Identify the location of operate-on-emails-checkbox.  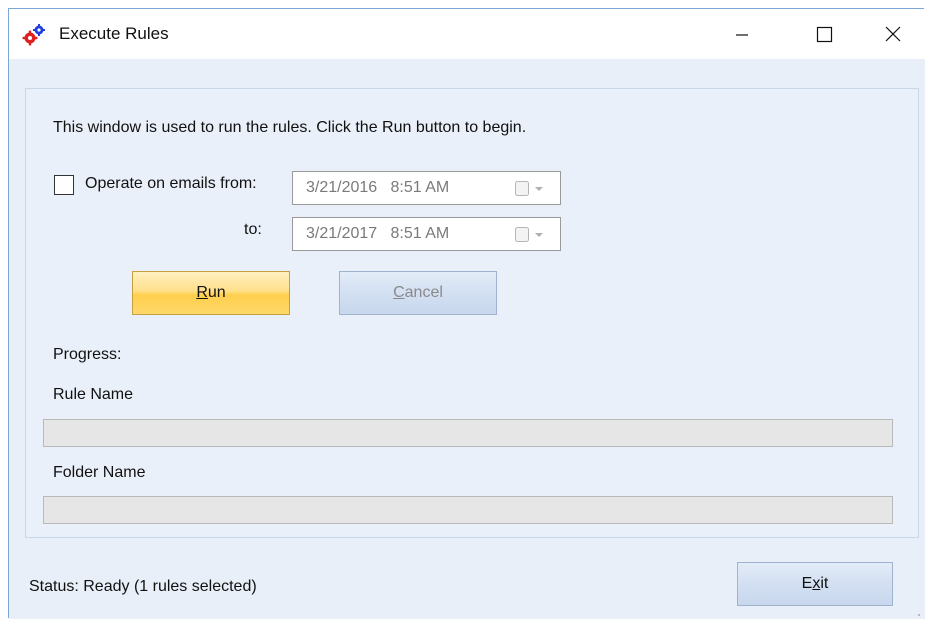
(64, 185).